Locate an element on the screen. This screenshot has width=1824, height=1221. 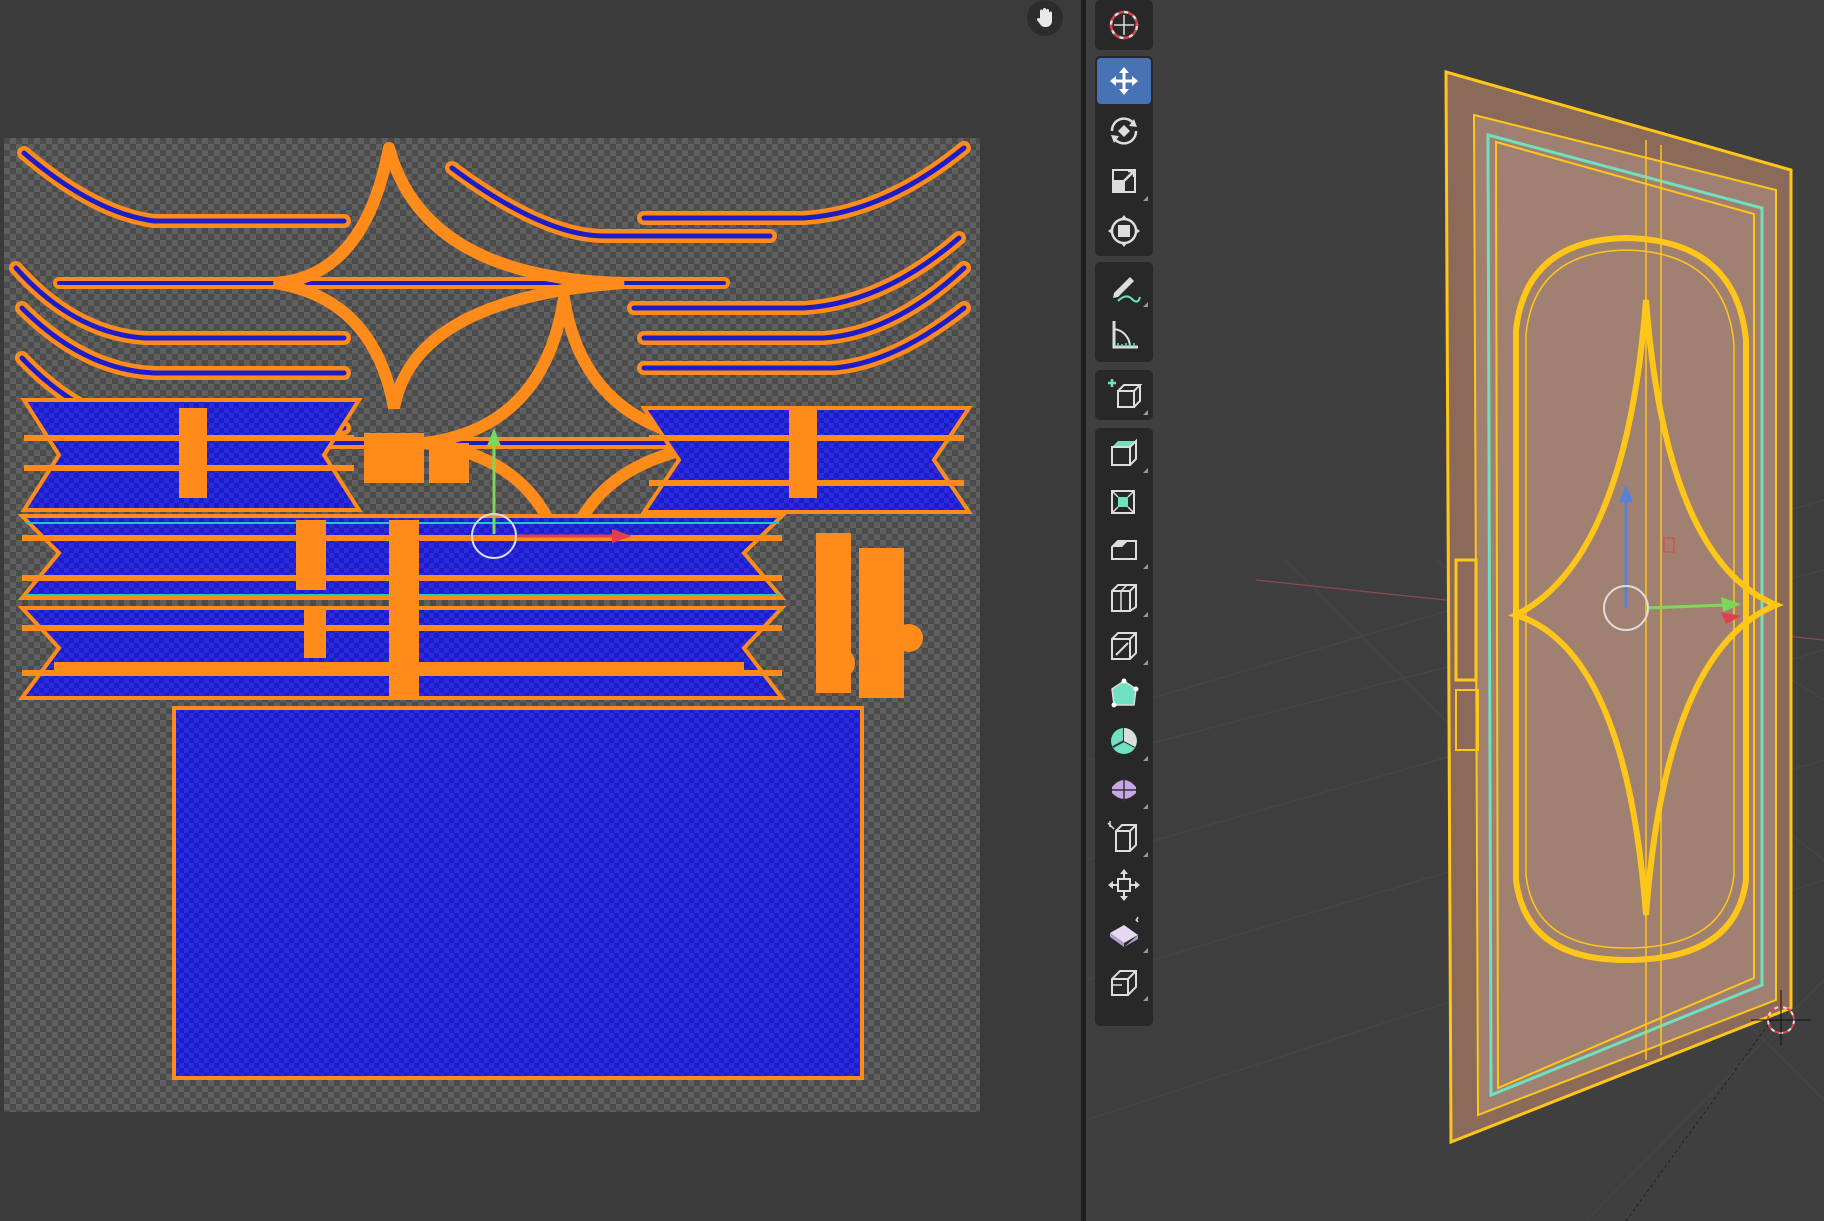
measure-icon is located at coordinates (1125, 335).